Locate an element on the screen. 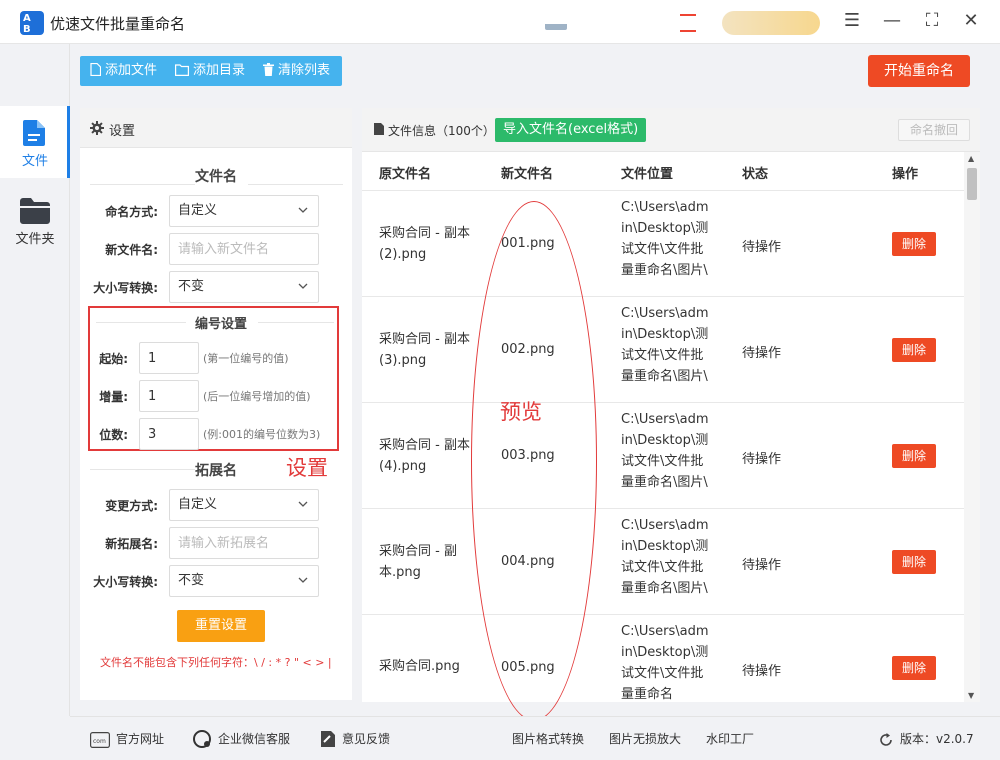 The height and width of the screenshot is (760, 1000). new-filename-input is located at coordinates (244, 249).